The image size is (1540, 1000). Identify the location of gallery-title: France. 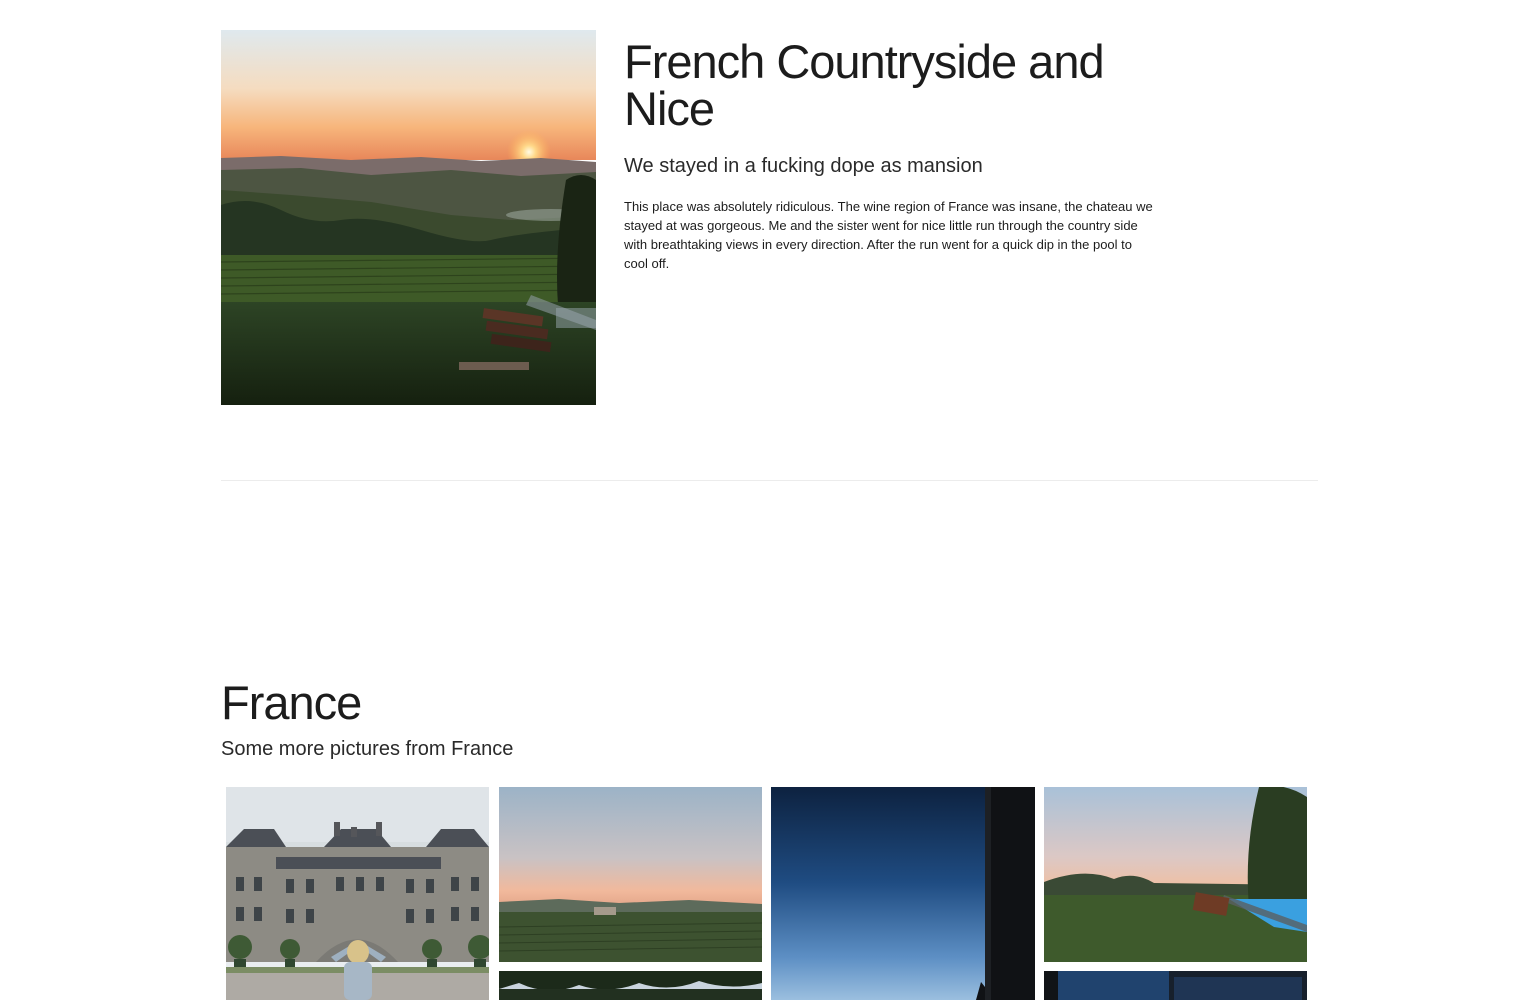
(291, 702).